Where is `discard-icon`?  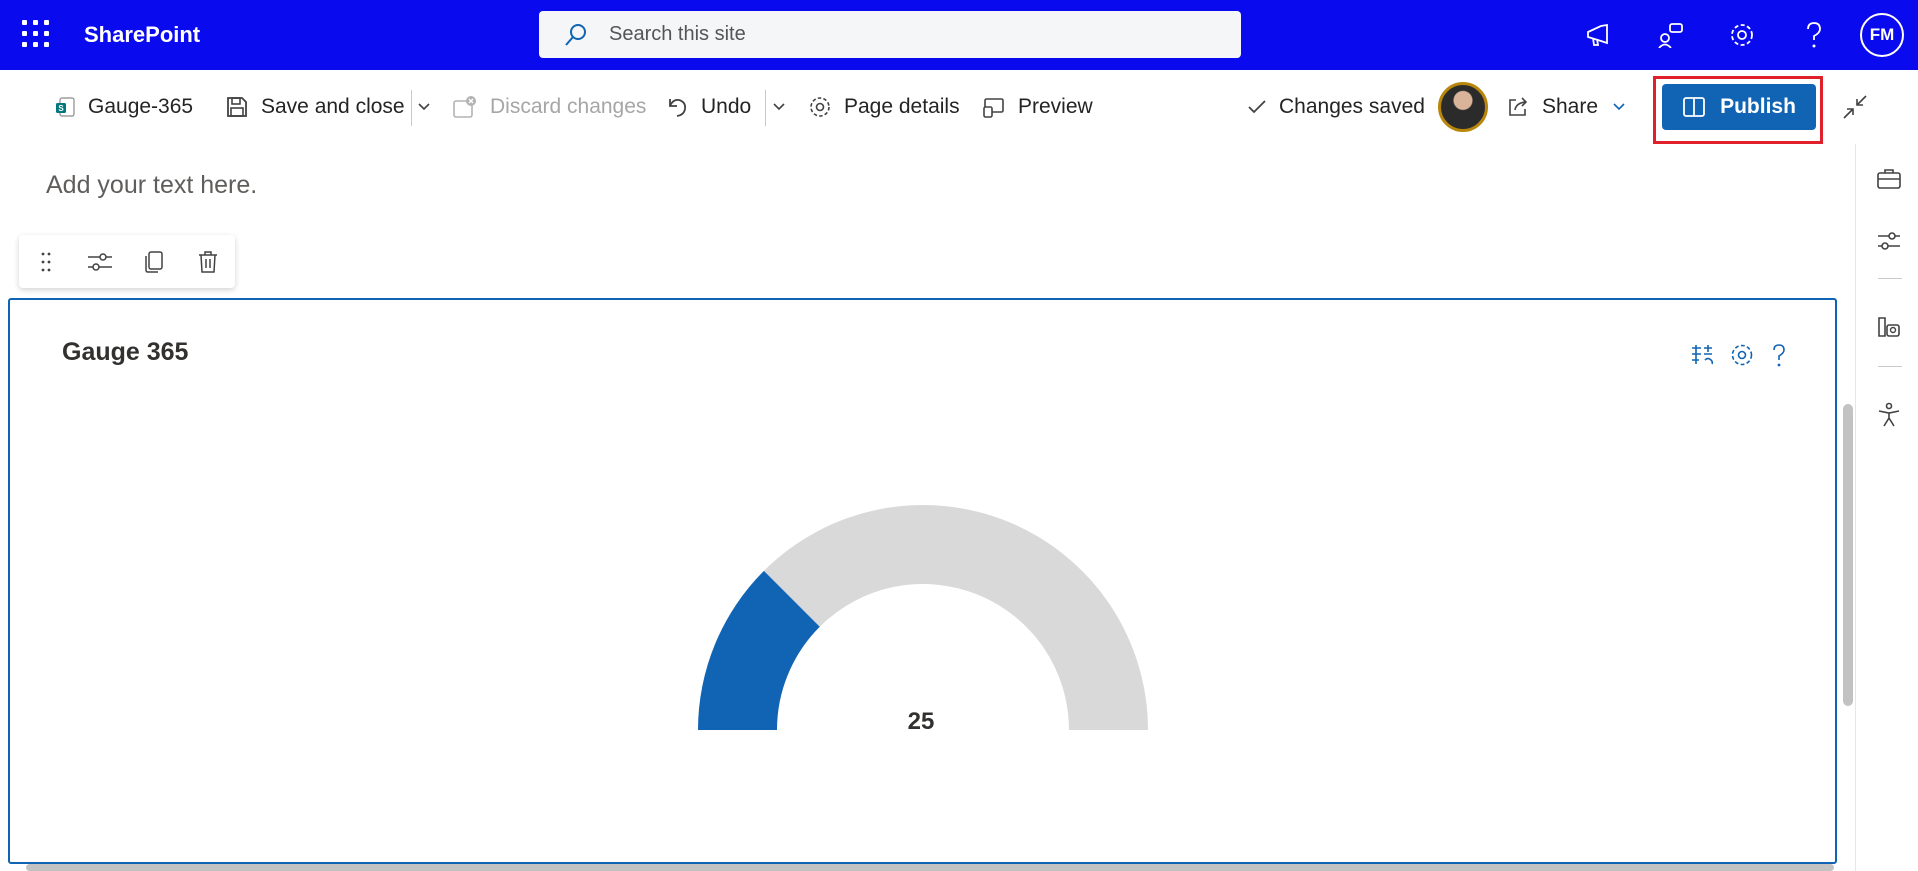 discard-icon is located at coordinates (464, 107).